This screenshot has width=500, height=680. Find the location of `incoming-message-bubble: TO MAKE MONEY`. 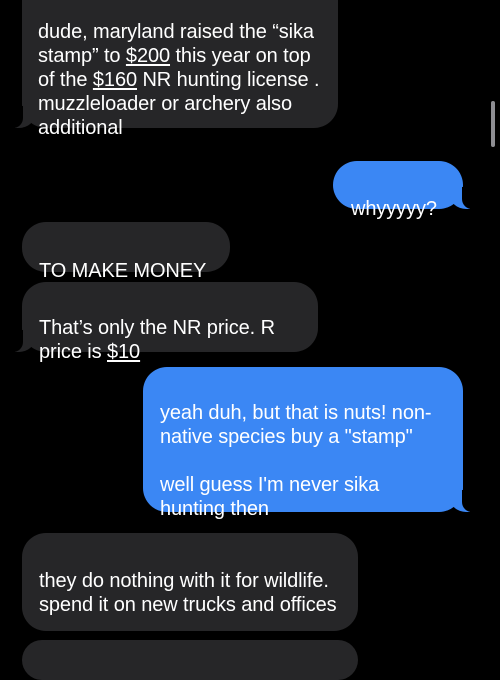

incoming-message-bubble: TO MAKE MONEY is located at coordinates (126, 252).